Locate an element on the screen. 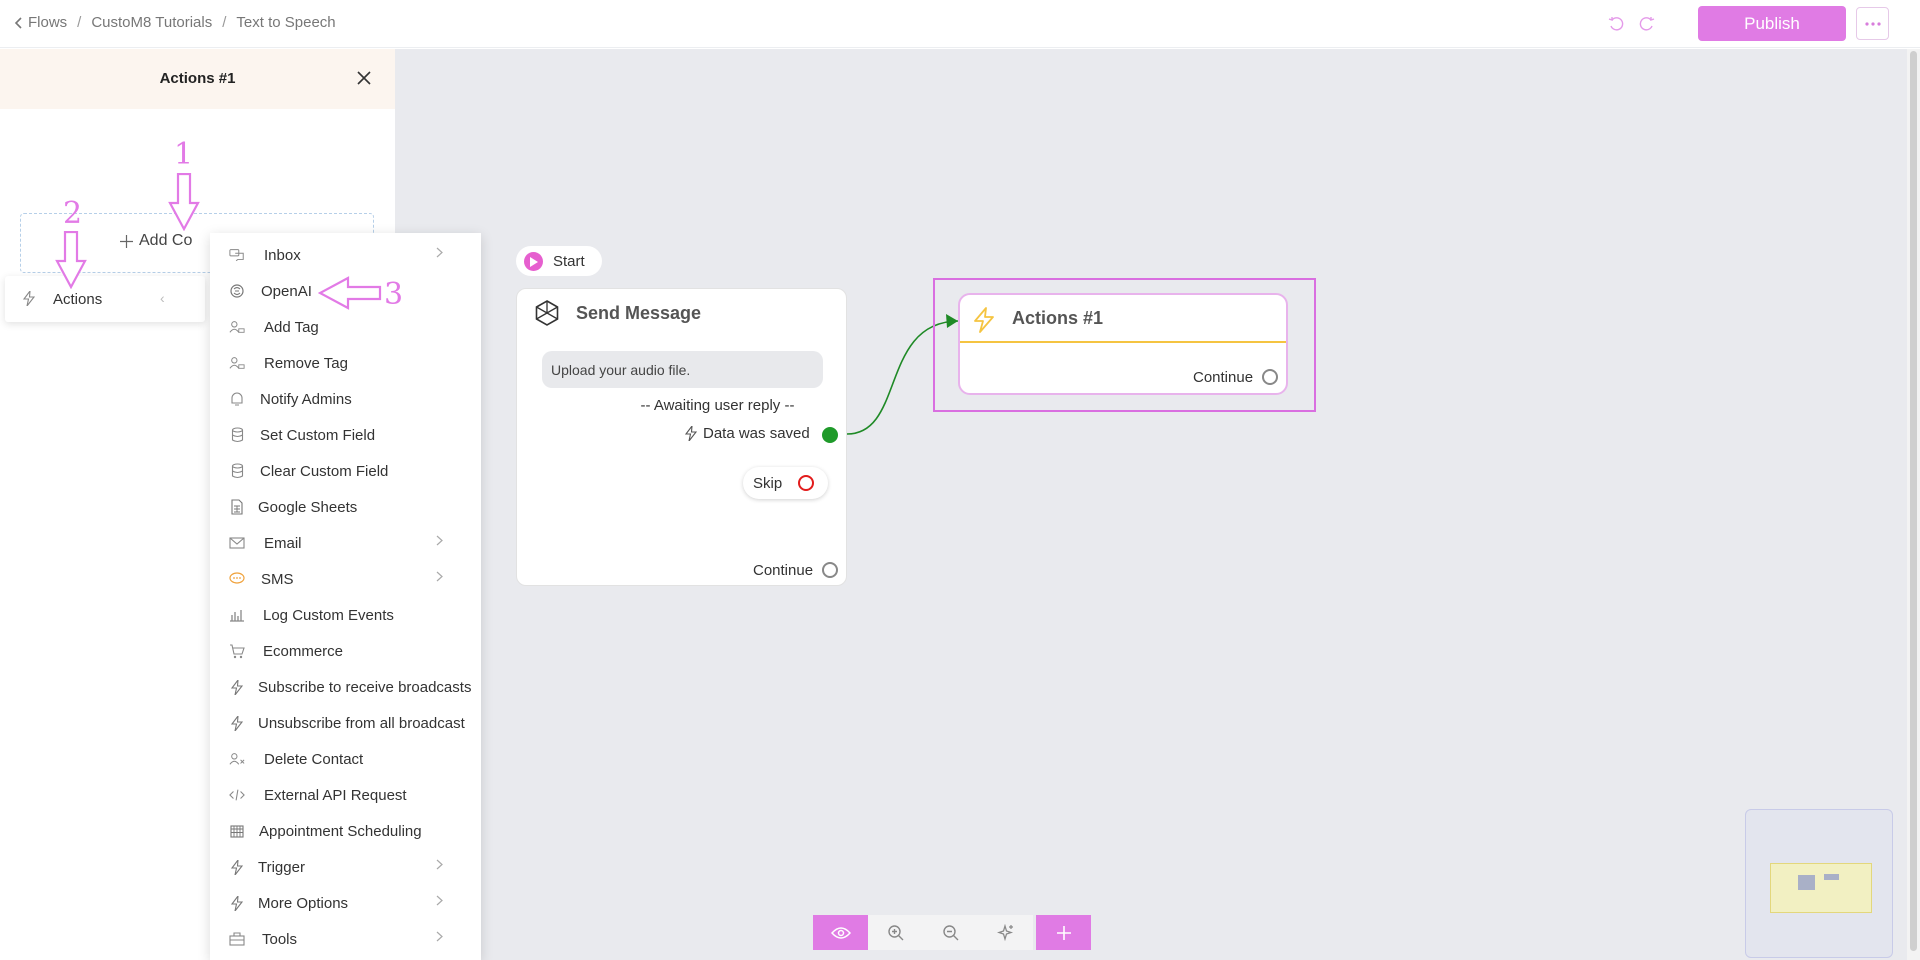  toolbox-icon is located at coordinates (237, 939).